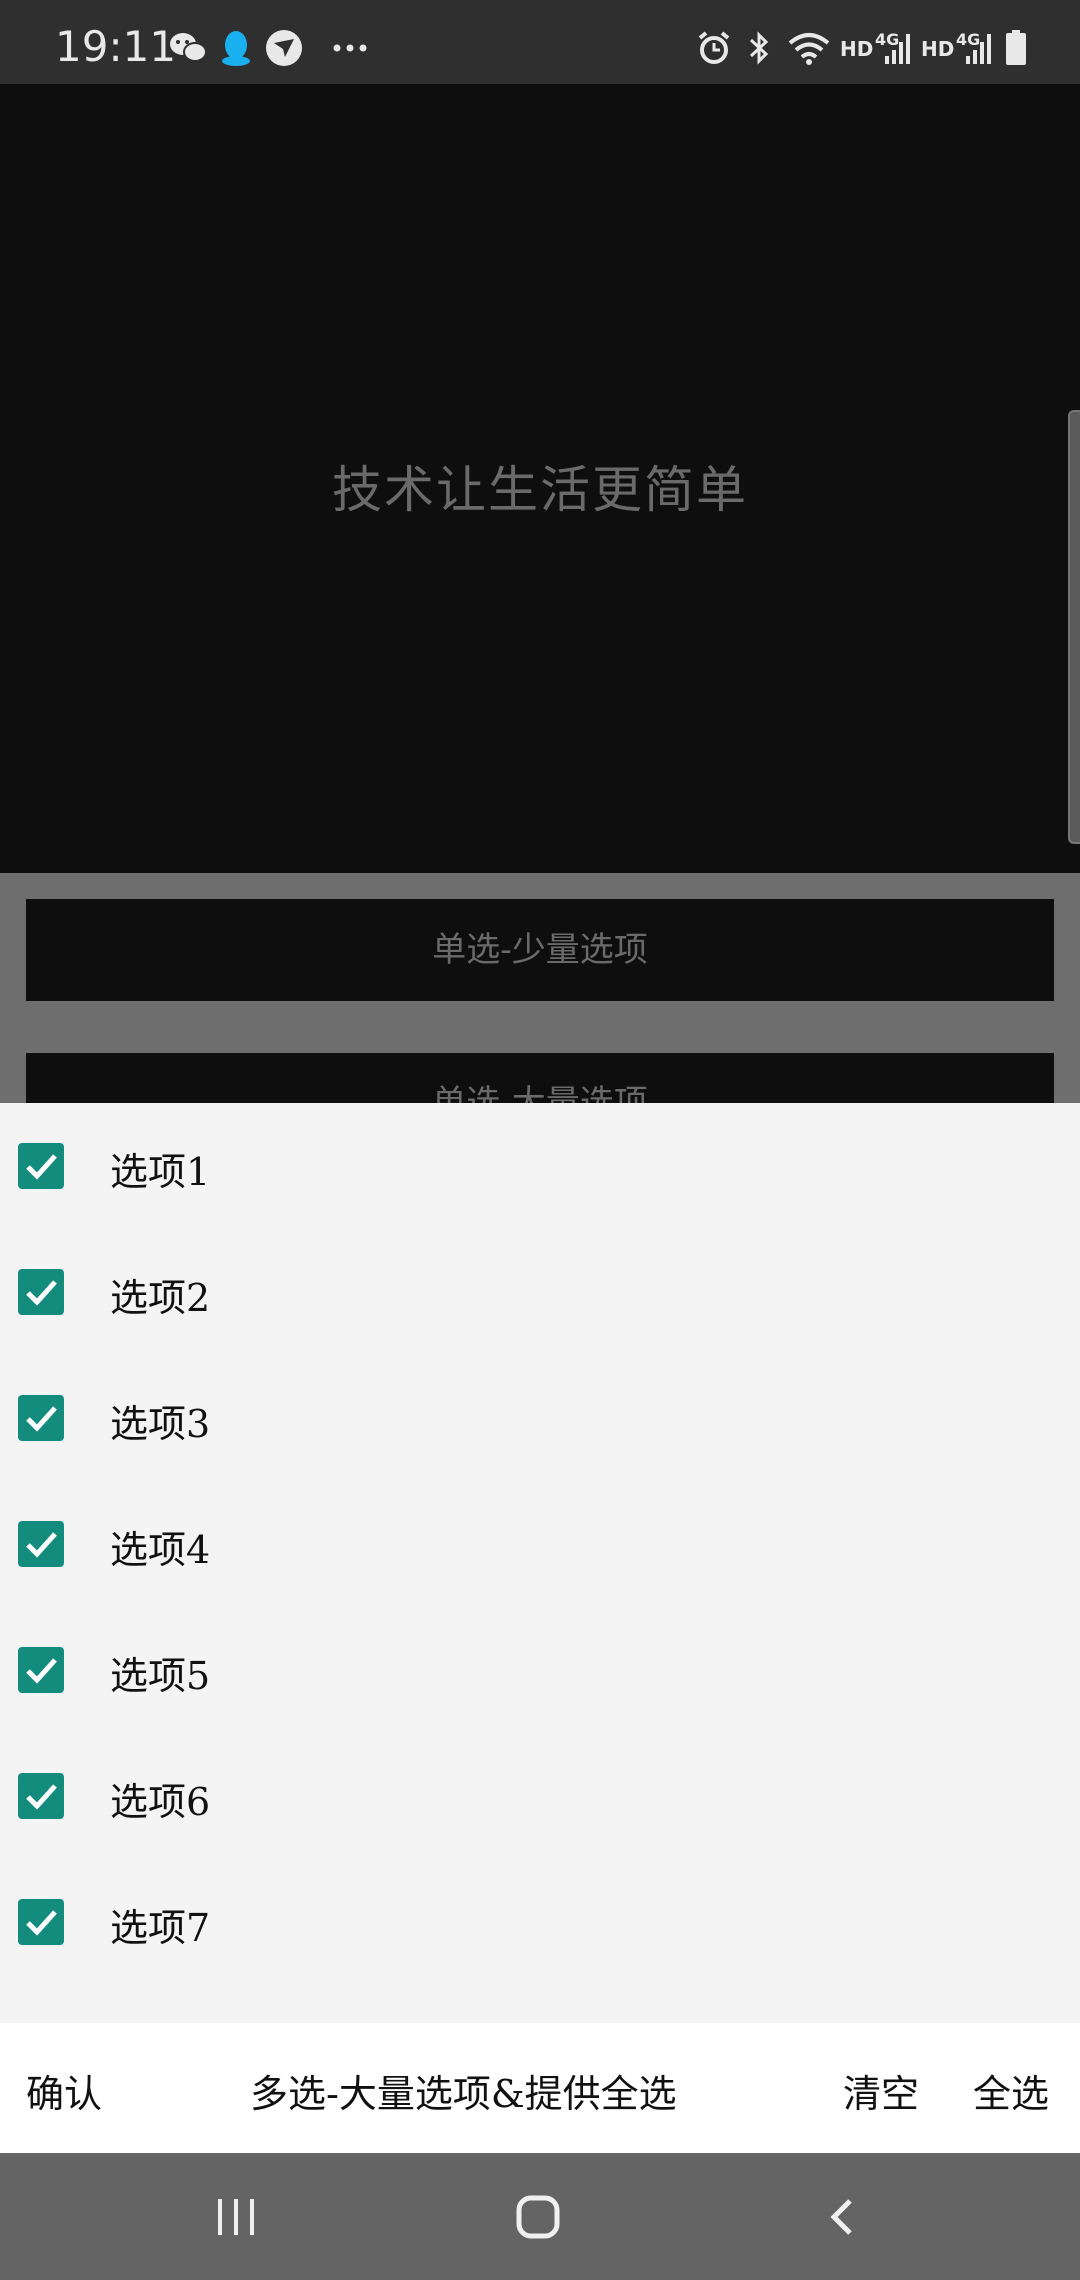  What do you see at coordinates (881, 2090) in the screenshot?
I see `clear-button: 清空` at bounding box center [881, 2090].